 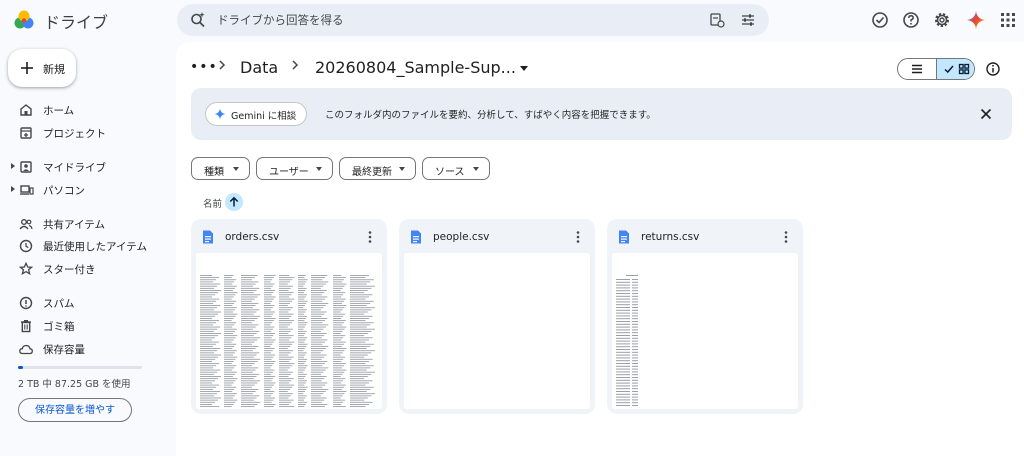 What do you see at coordinates (705, 316) in the screenshot?
I see `file-card-returns: returns.csv` at bounding box center [705, 316].